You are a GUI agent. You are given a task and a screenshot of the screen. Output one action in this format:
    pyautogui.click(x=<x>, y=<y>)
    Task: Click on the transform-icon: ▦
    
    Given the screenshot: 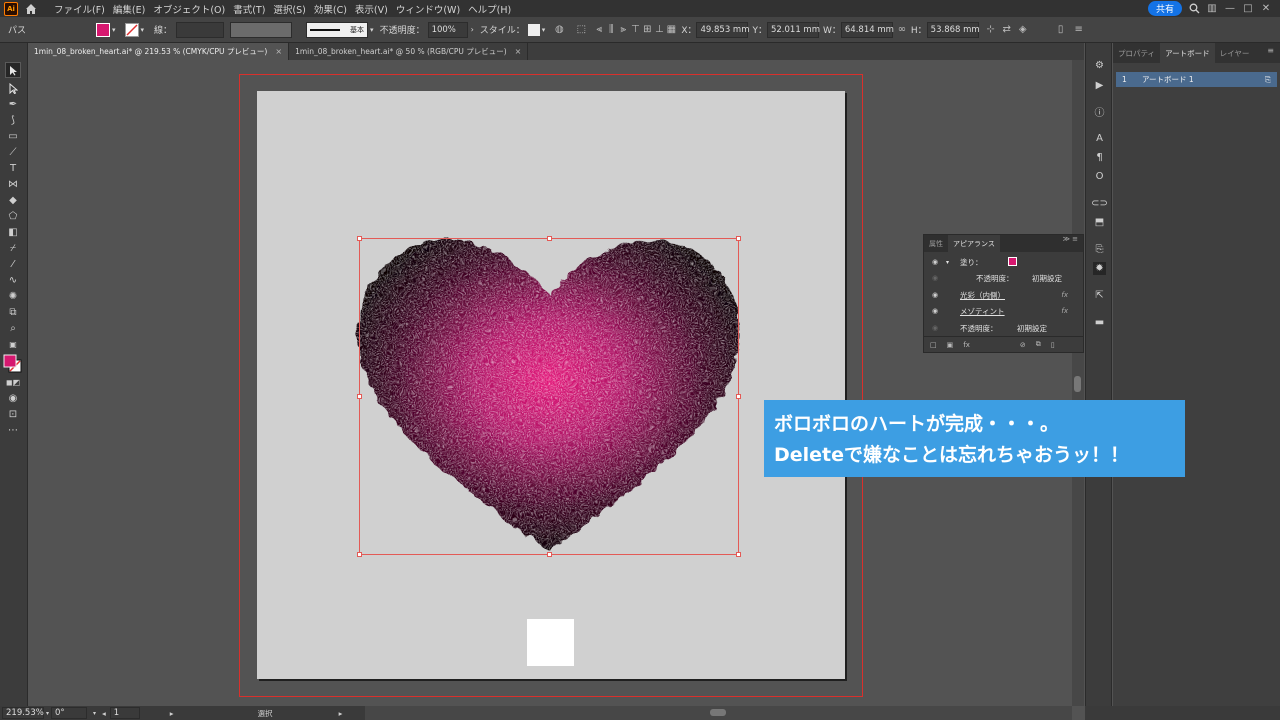 What is the action you would take?
    pyautogui.click(x=671, y=30)
    